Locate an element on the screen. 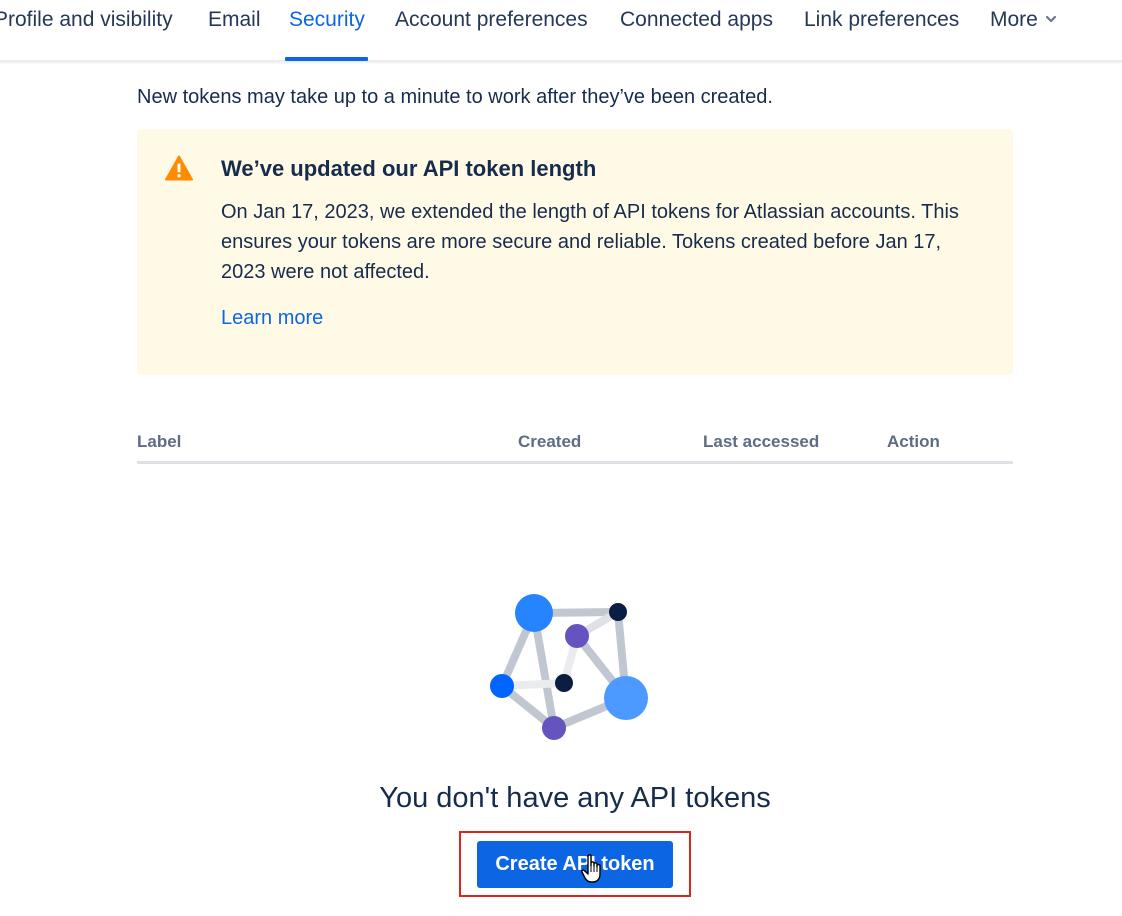 This screenshot has height=916, width=1122. column-header-label: Label is located at coordinates (159, 441).